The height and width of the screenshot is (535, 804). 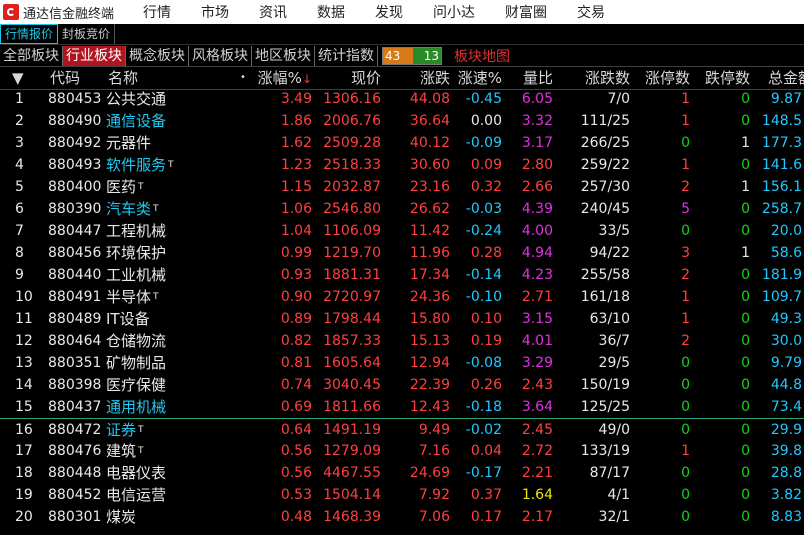 What do you see at coordinates (75, 385) in the screenshot?
I see `cell-code: 880398` at bounding box center [75, 385].